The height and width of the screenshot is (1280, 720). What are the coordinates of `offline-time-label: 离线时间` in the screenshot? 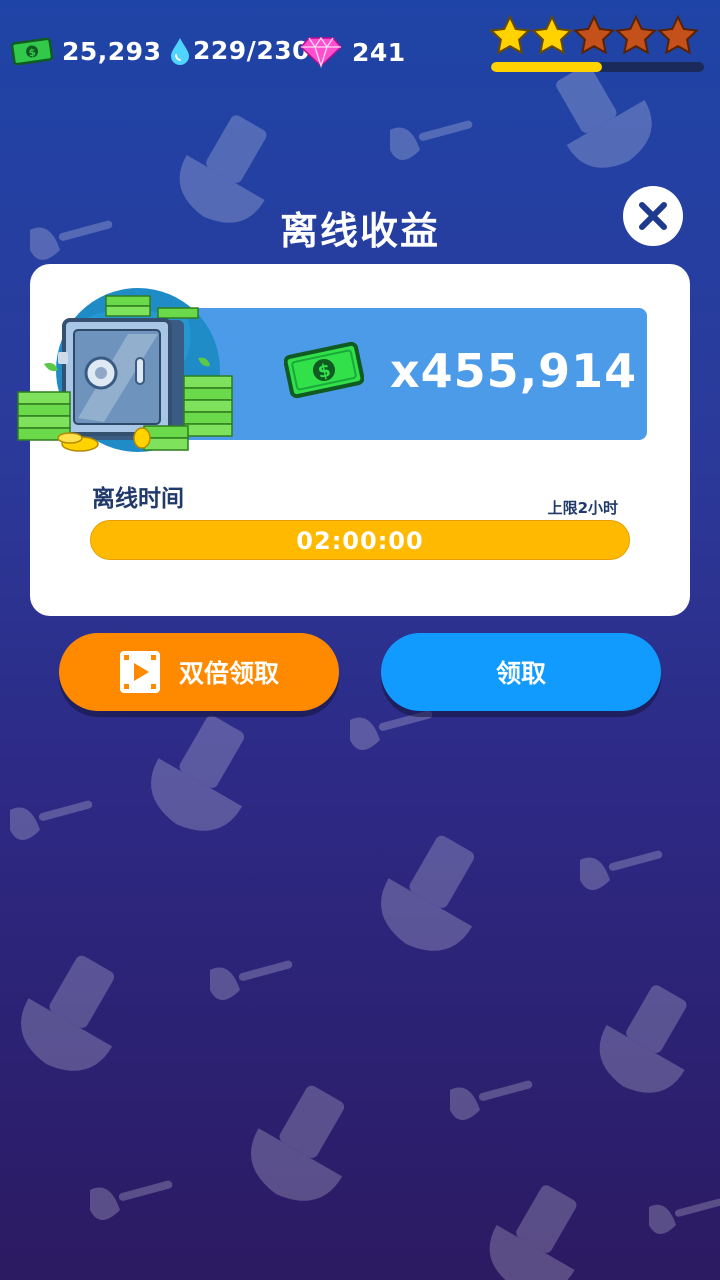 It's located at (138, 499).